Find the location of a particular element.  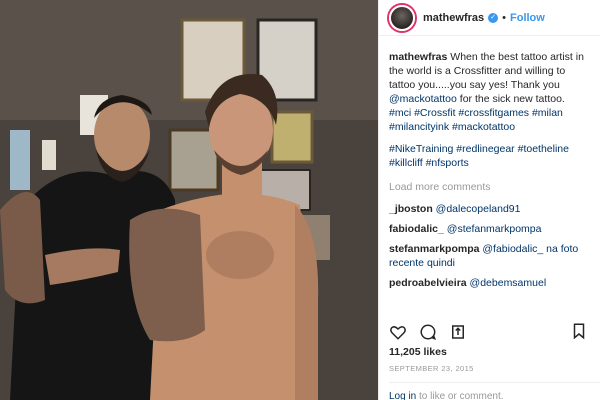

login-prompt: Log in to like or comment. is located at coordinates (494, 391).